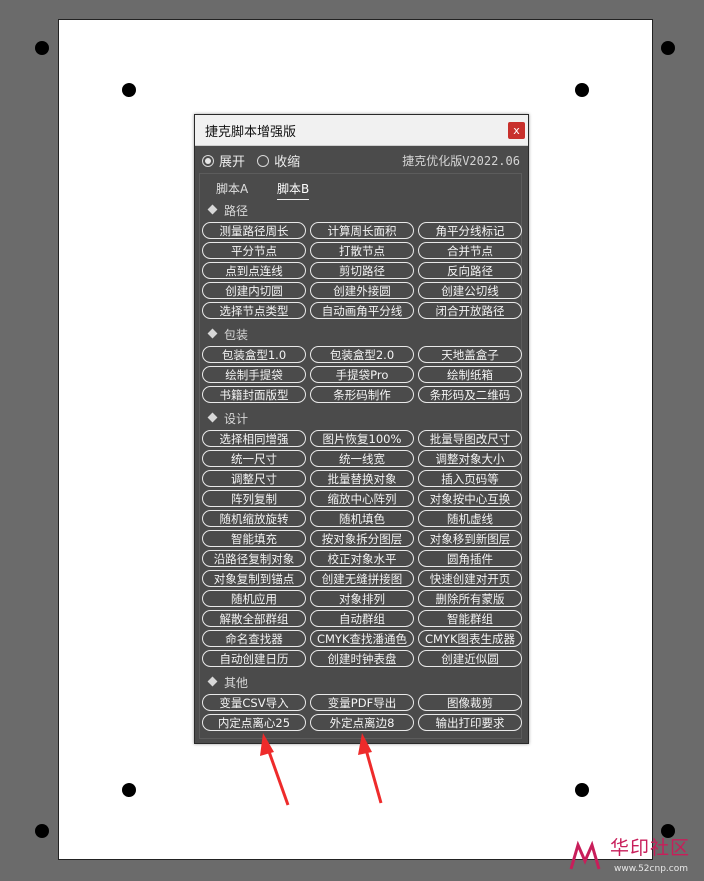 This screenshot has width=704, height=881. What do you see at coordinates (362, 702) in the screenshot?
I see `script-button: 变量PDF导出` at bounding box center [362, 702].